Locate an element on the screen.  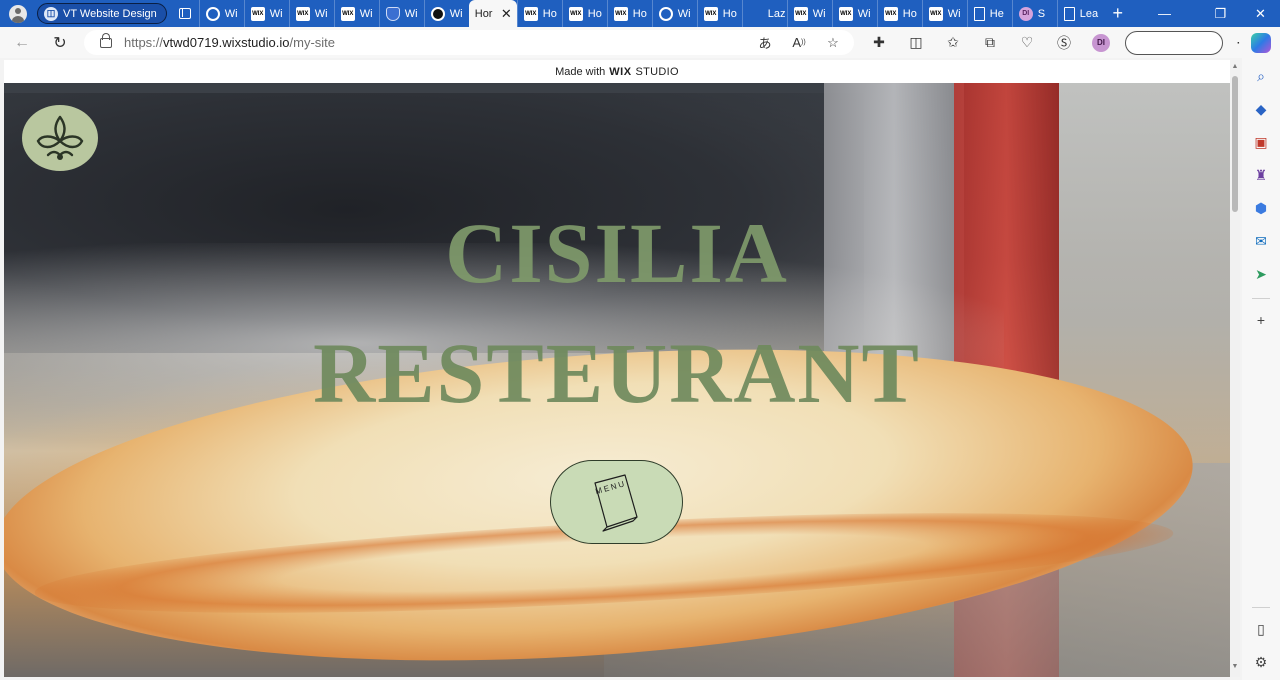
games-icon: ♜ is located at coordinates (1261, 175).